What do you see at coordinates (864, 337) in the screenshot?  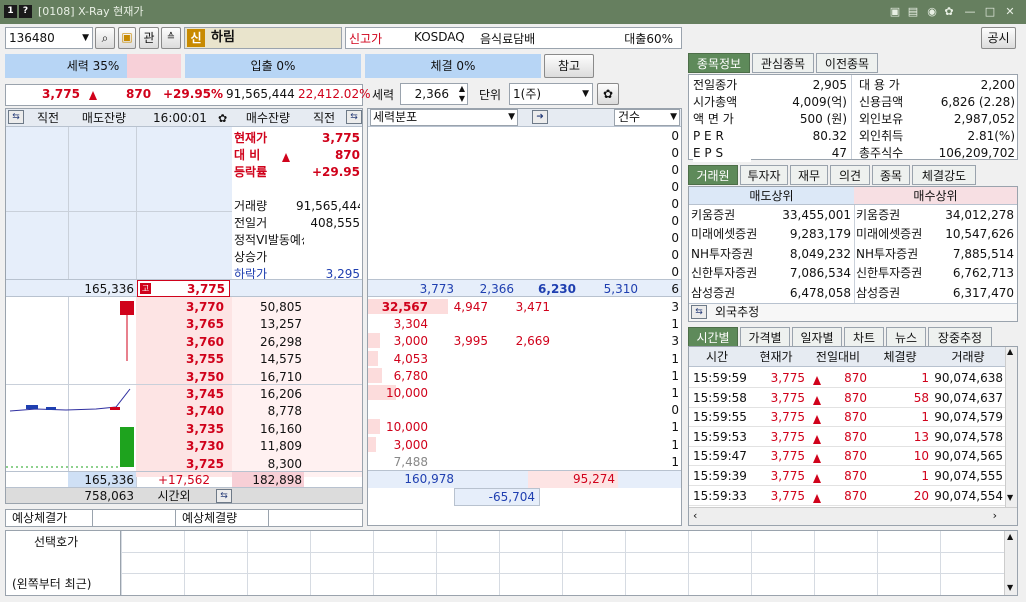 I see `tab-tick-3: 차트` at bounding box center [864, 337].